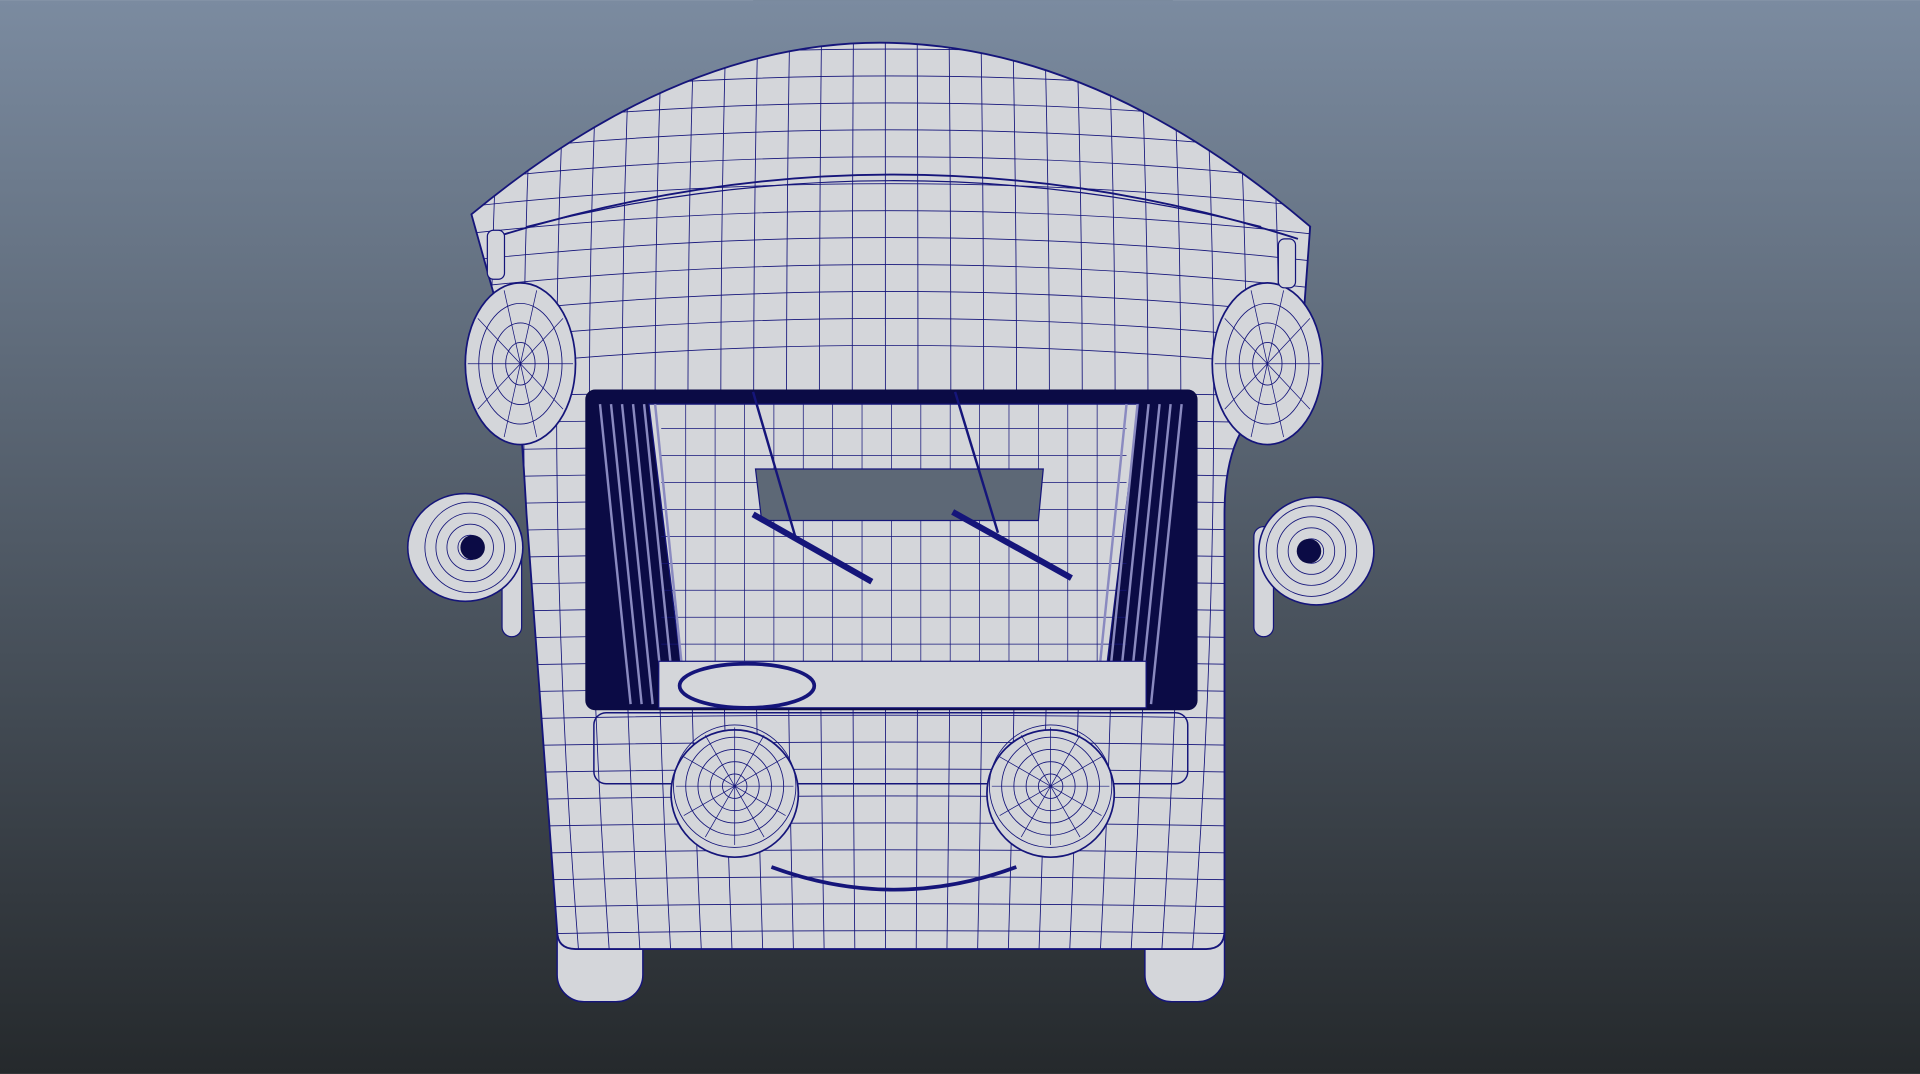  I want to click on mirror-right, so click(1287, 263).